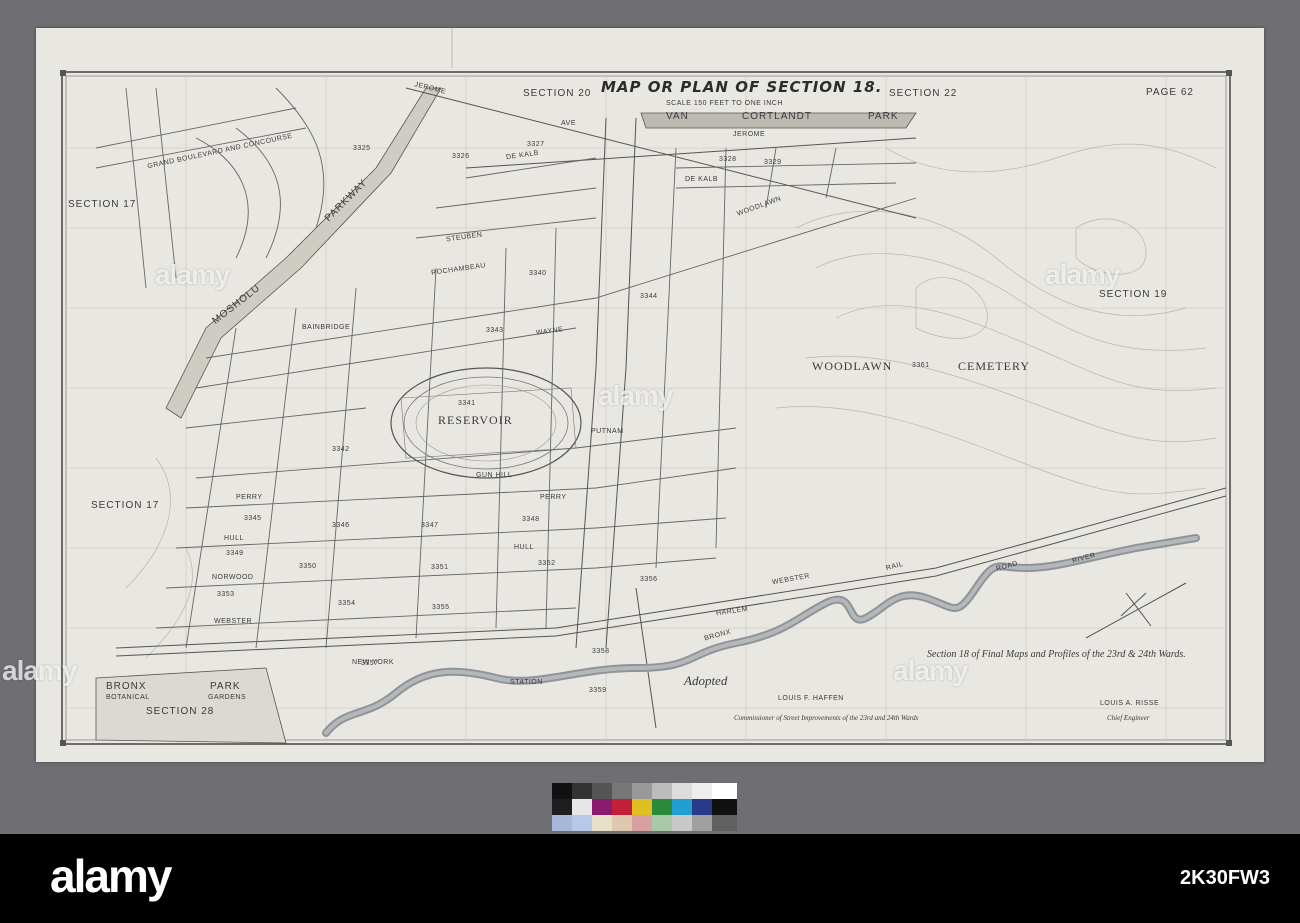 Image resolution: width=1300 pixels, height=923 pixels. I want to click on gardens-label: GARDENS, so click(227, 697).